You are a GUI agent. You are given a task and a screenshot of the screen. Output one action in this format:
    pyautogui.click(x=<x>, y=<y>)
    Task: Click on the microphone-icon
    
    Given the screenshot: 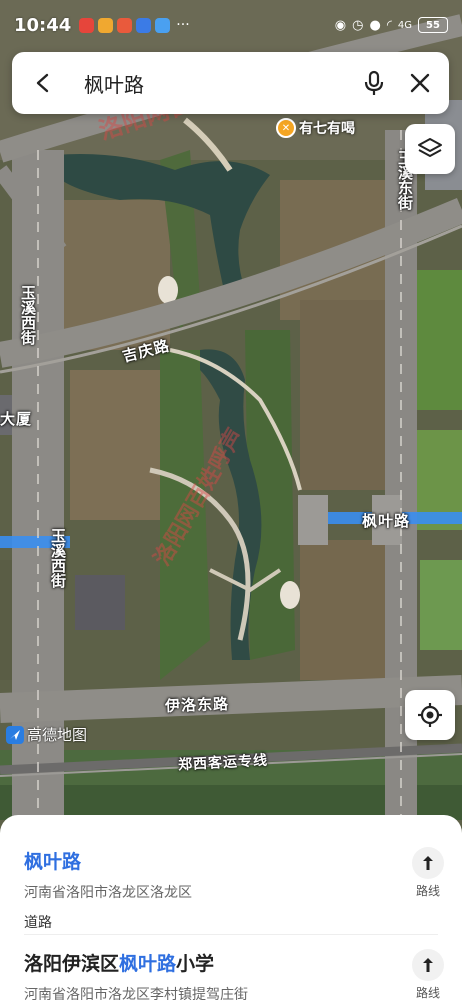 What is the action you would take?
    pyautogui.click(x=374, y=82)
    